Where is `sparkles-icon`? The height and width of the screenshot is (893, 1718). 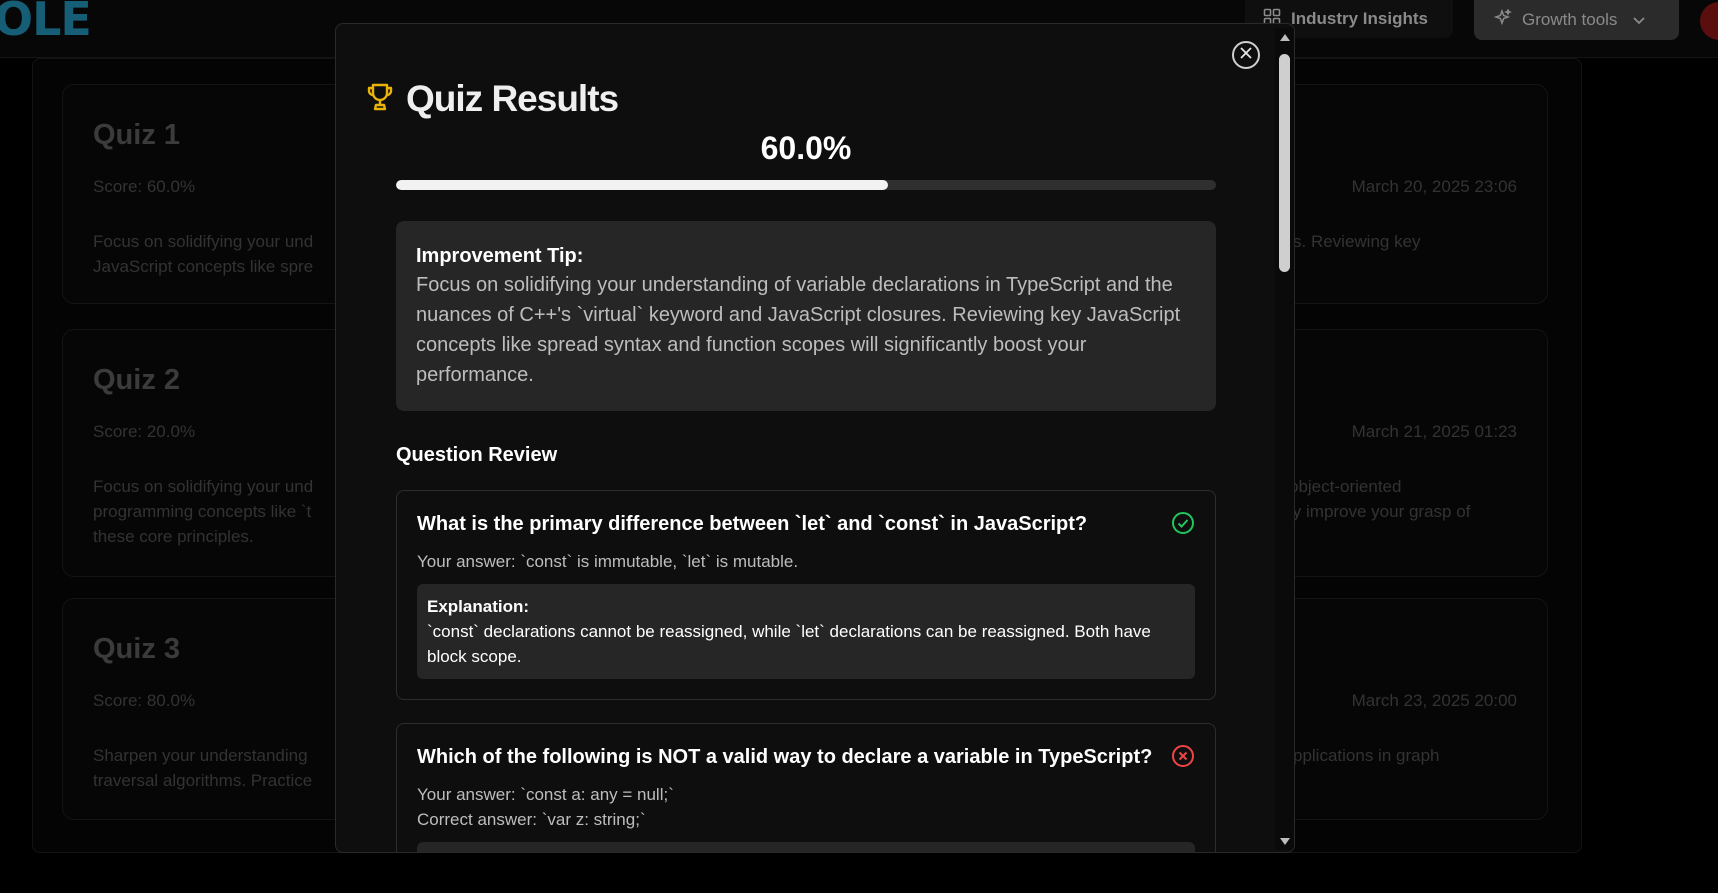 sparkles-icon is located at coordinates (1502, 19).